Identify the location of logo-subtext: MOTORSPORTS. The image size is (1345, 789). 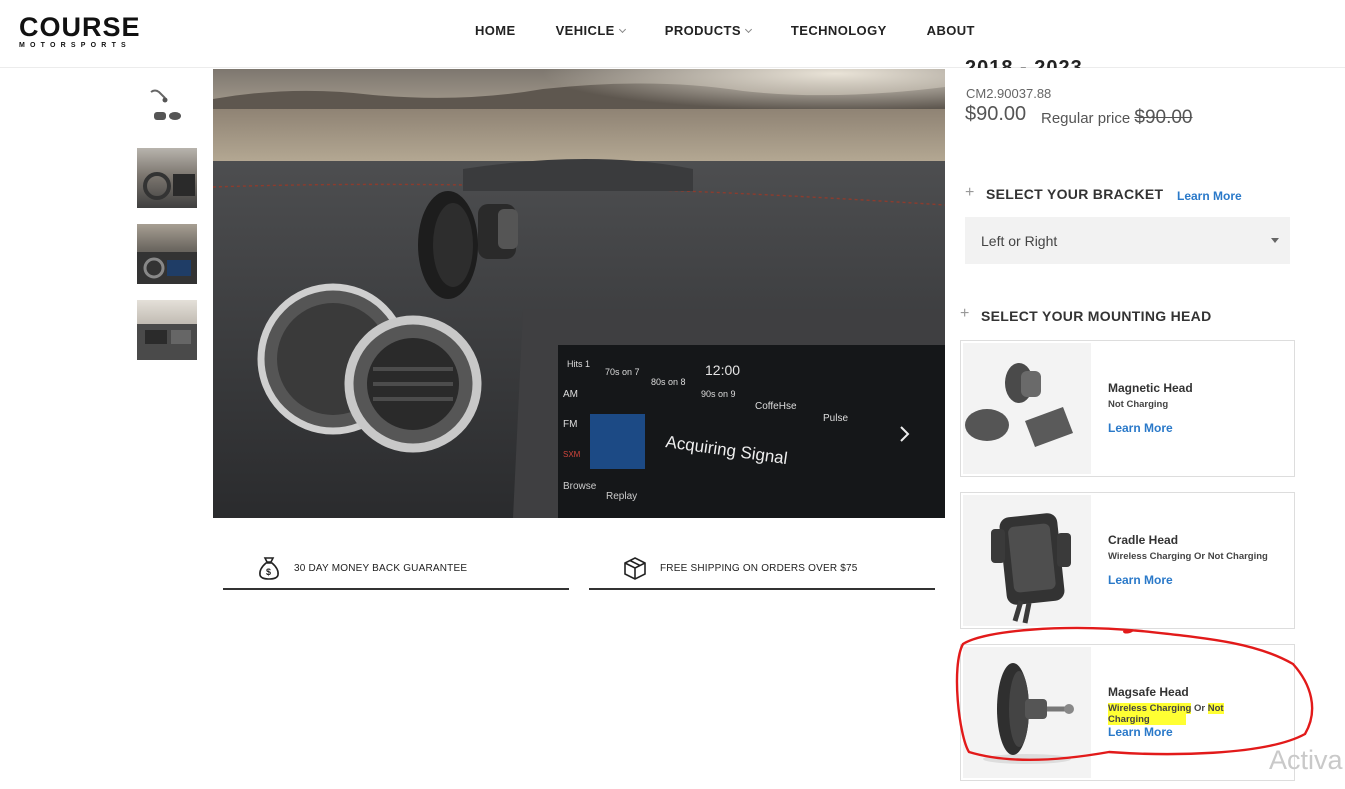
(75, 45).